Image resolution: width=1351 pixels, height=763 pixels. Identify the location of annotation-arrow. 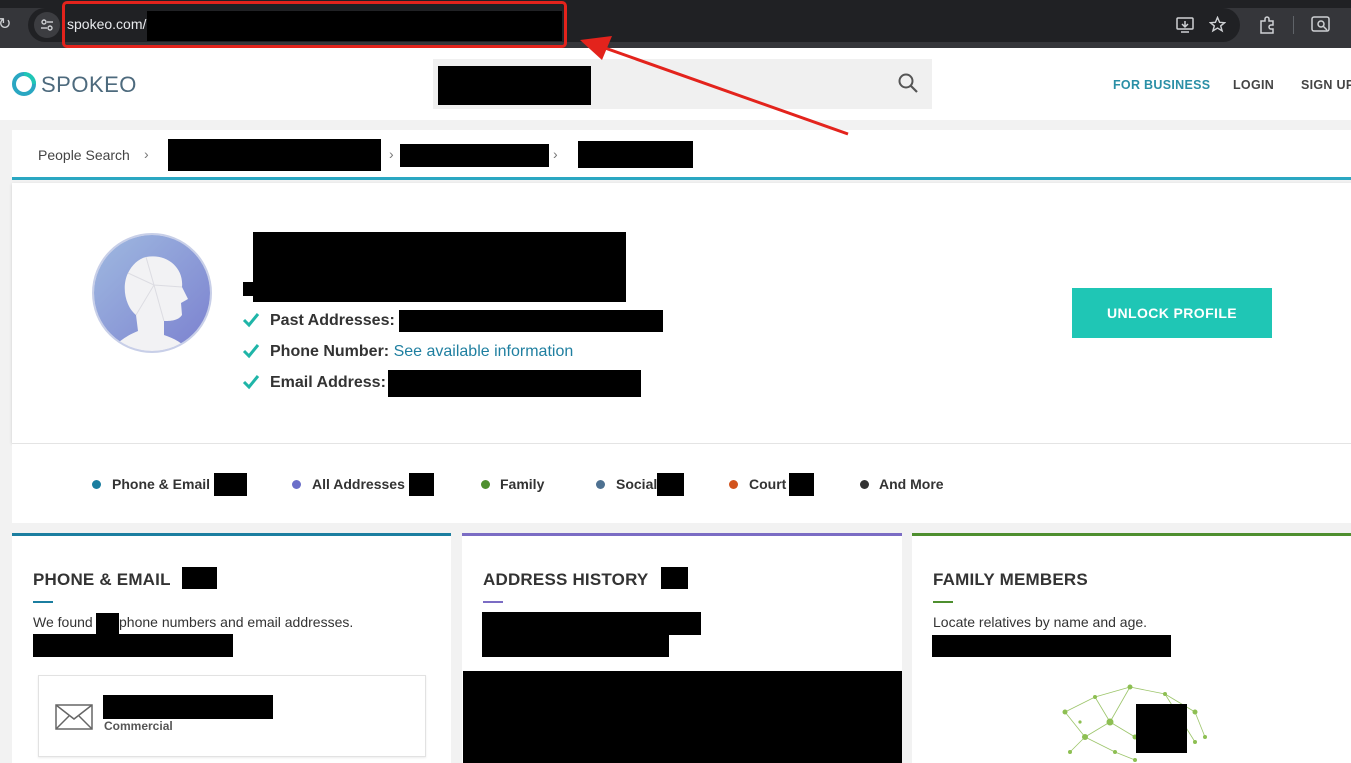
(714, 86).